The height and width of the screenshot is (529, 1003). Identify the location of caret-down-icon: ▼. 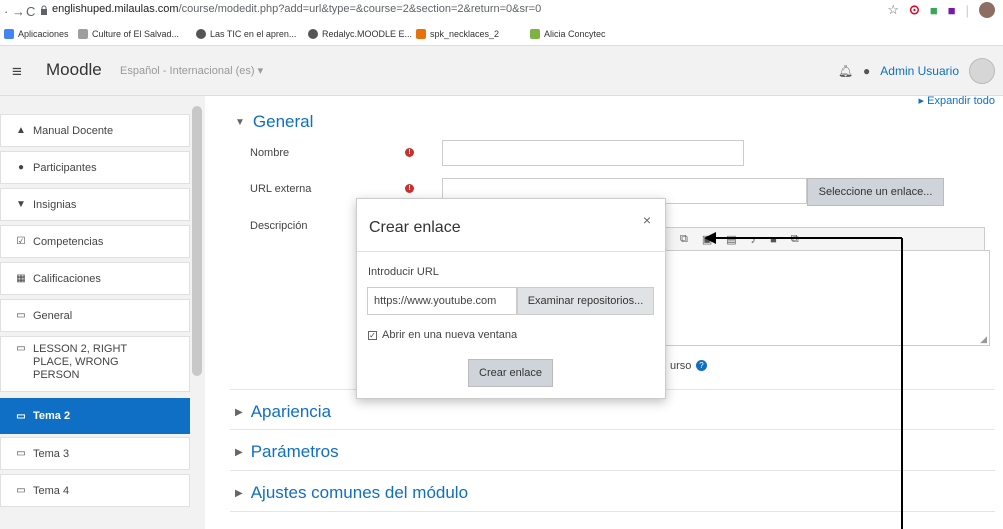
(240, 122).